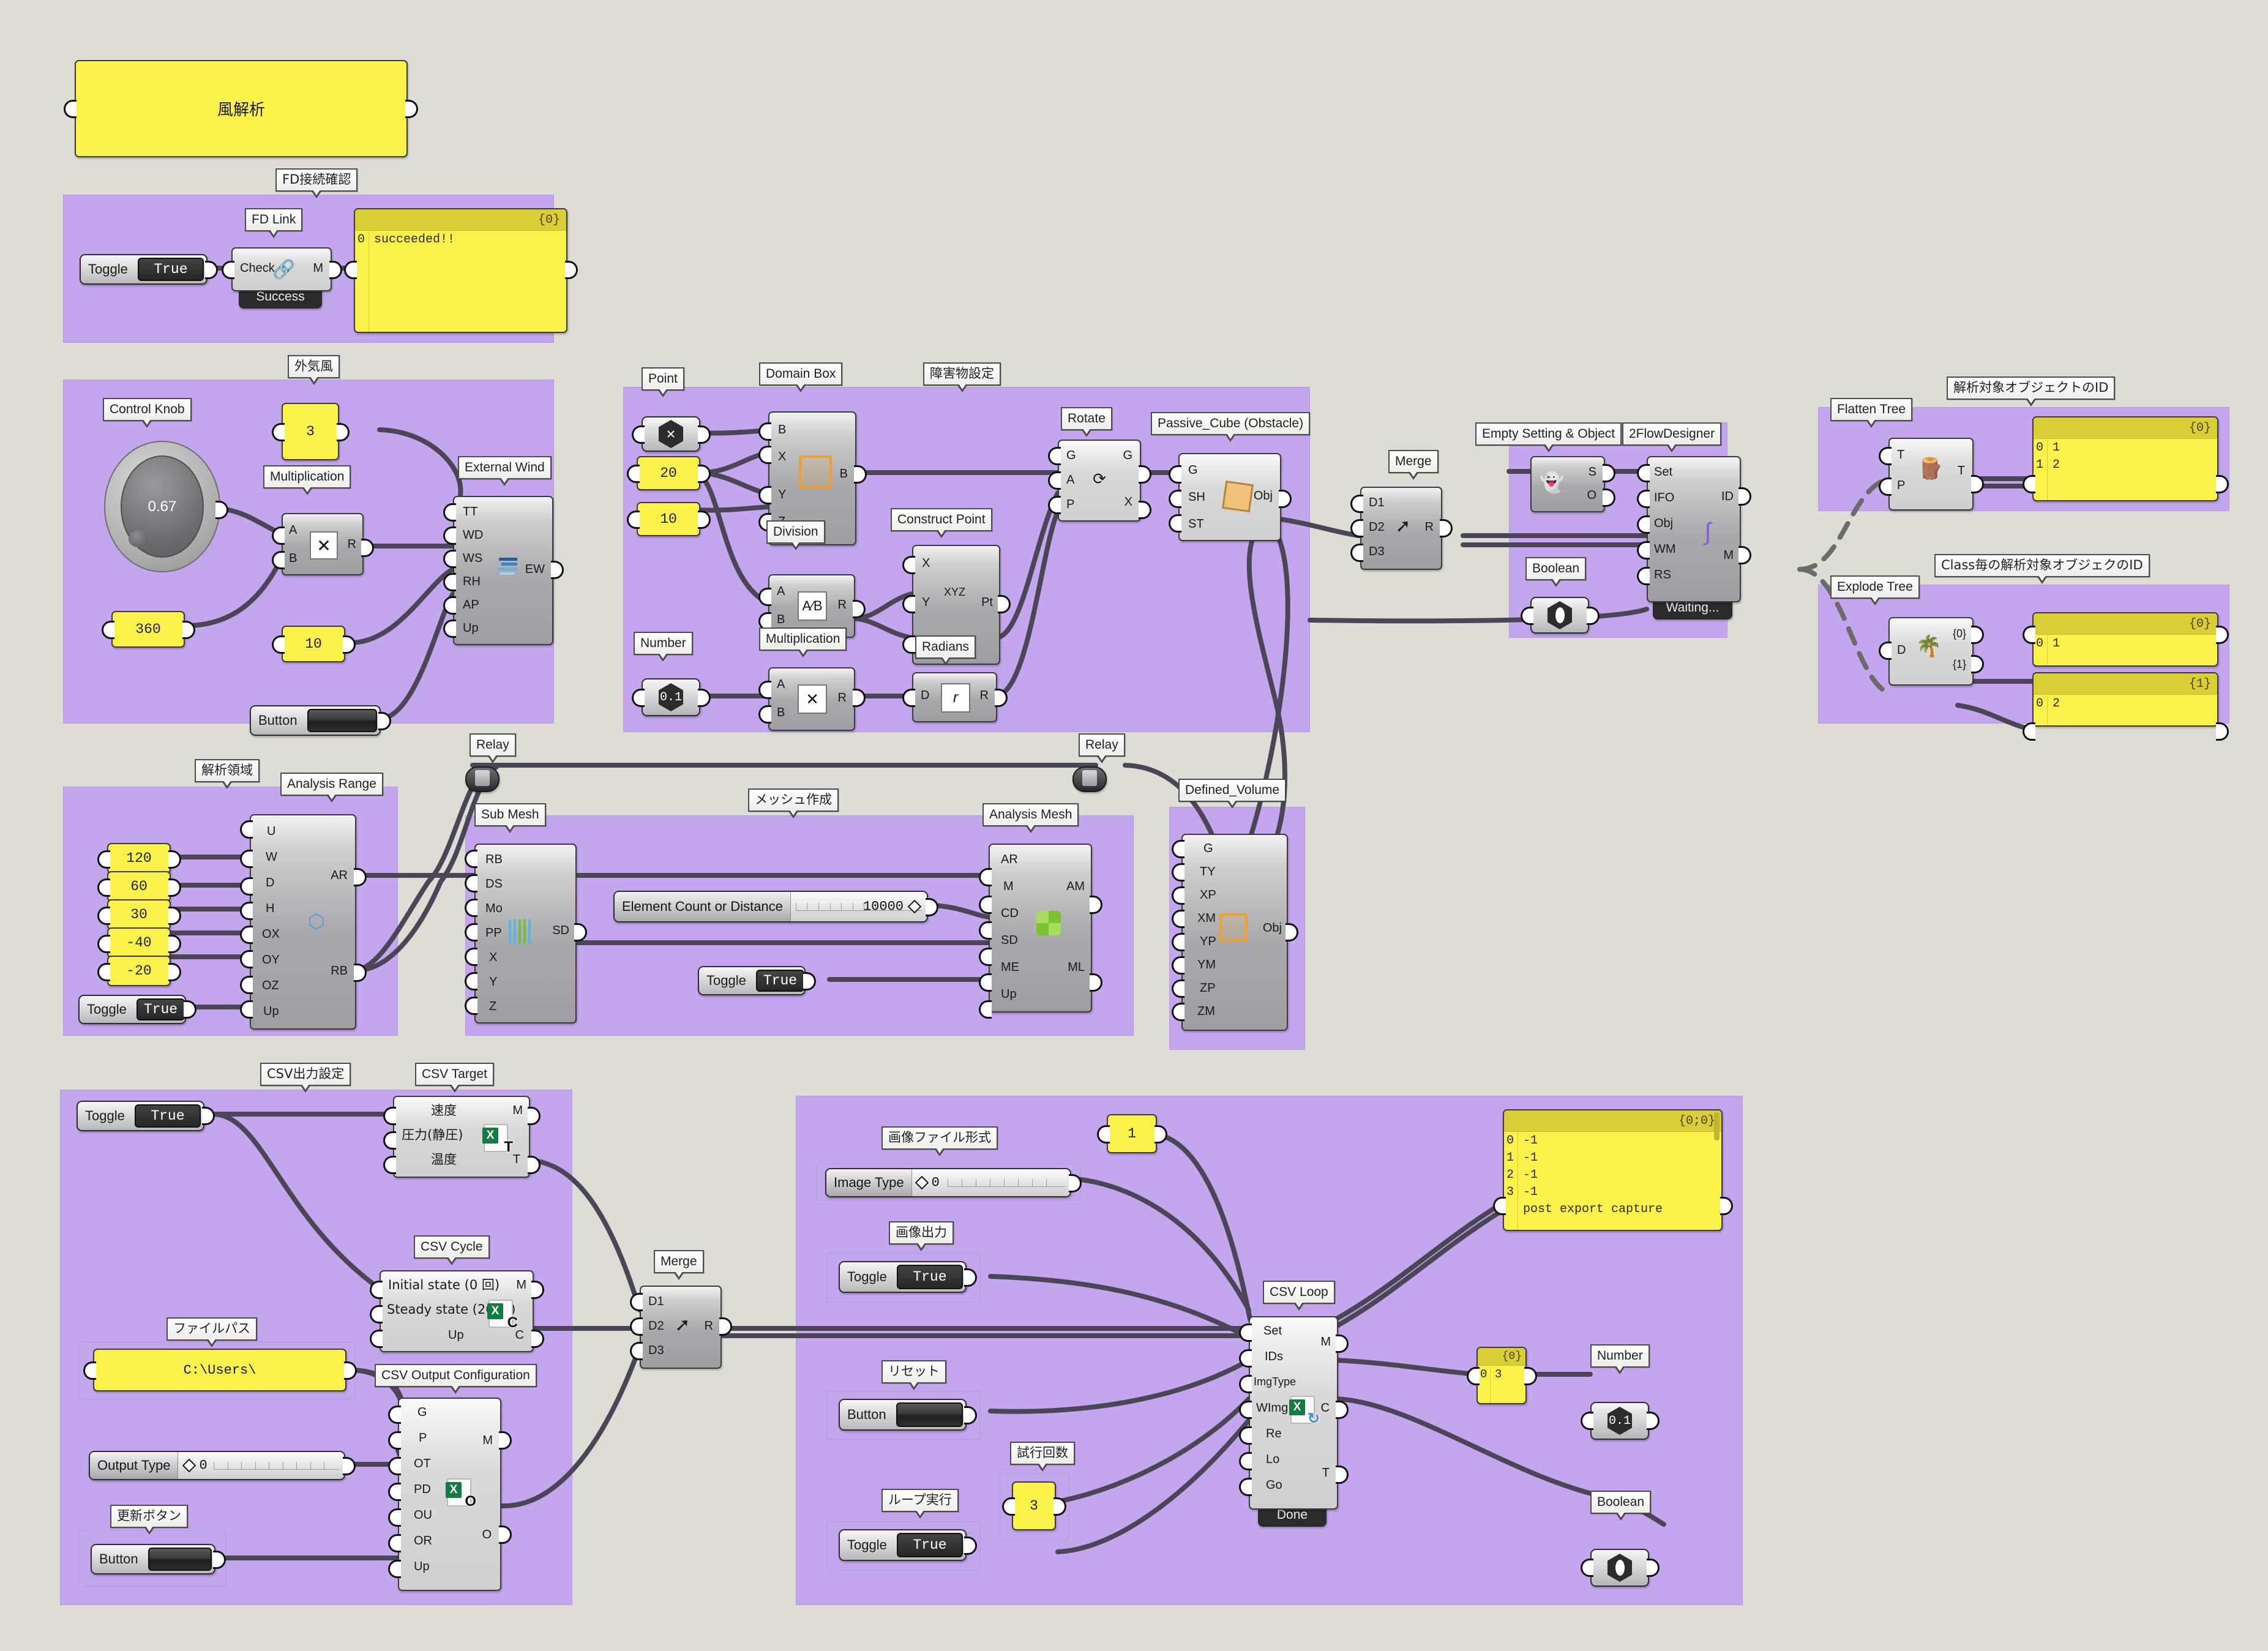 The height and width of the screenshot is (1651, 2268). Describe the element at coordinates (1099, 481) in the screenshot. I see `rotate-component: G A P G X ⟳` at that location.